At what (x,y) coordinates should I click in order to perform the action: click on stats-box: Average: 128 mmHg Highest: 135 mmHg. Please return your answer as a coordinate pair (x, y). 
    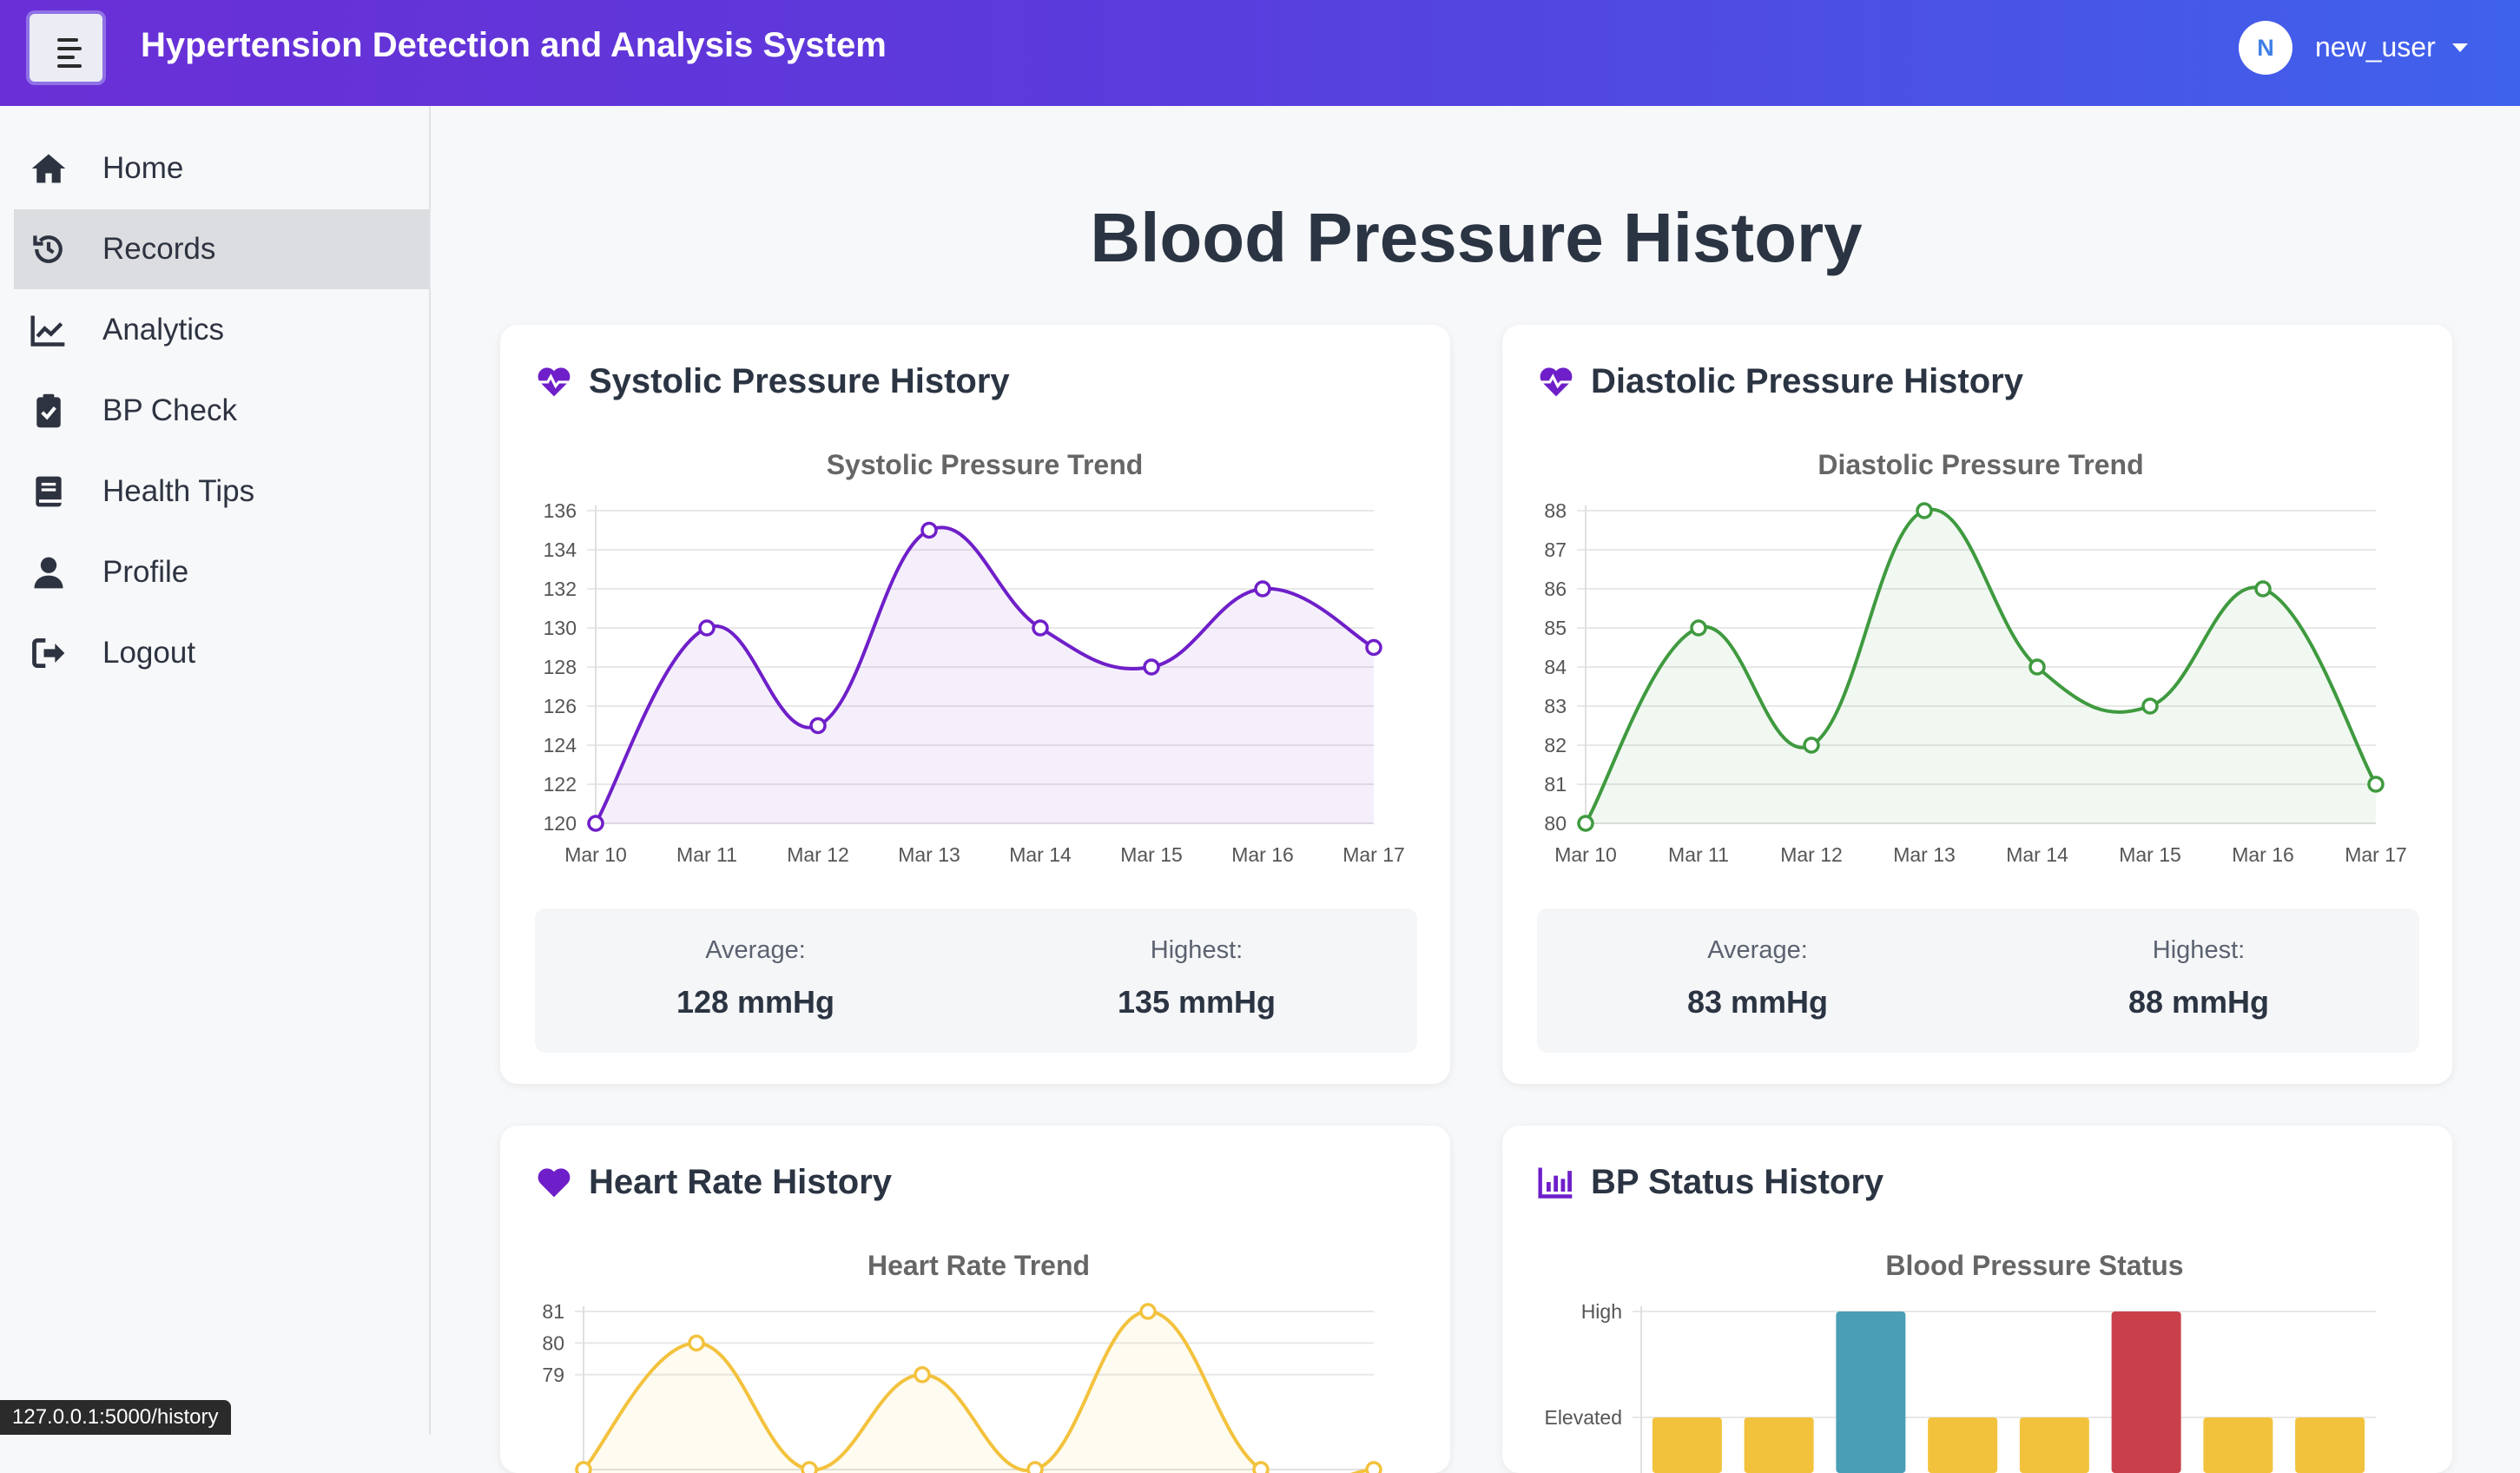
    Looking at the image, I should click on (976, 981).